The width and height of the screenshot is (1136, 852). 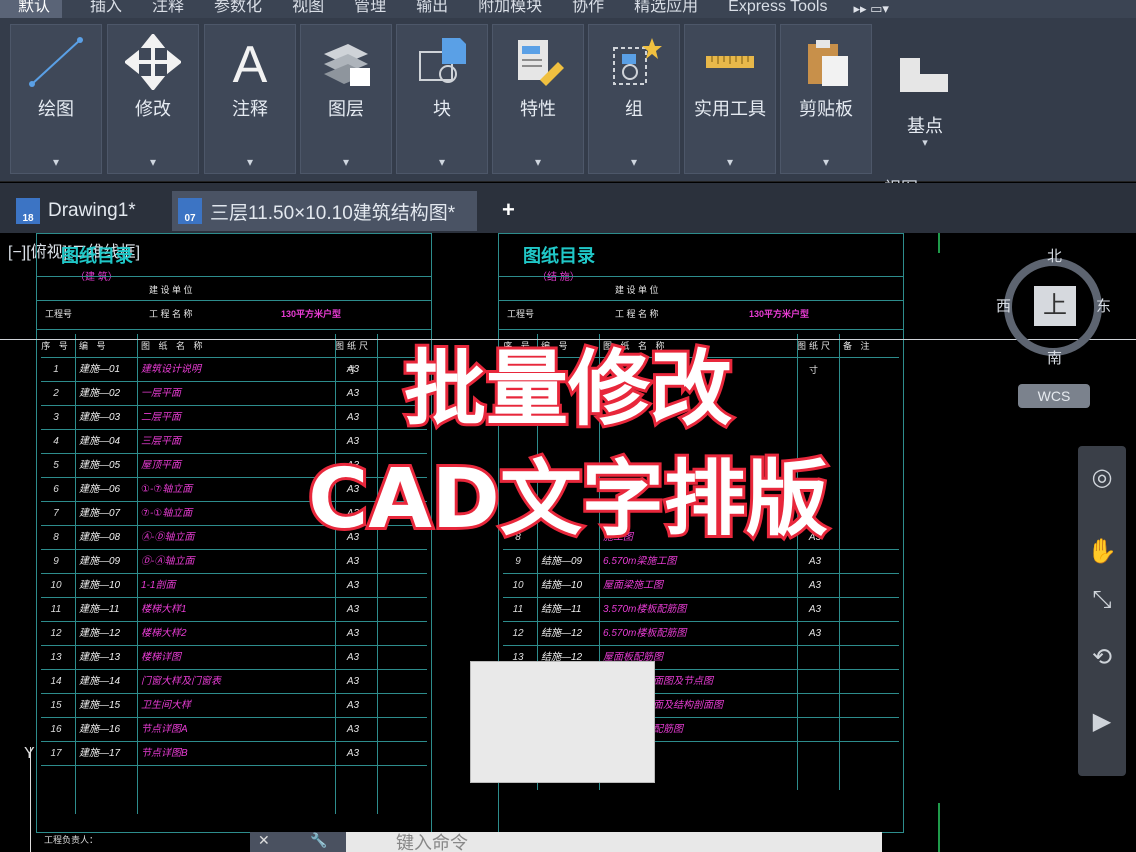 What do you see at coordinates (1103, 305) in the screenshot?
I see `compass-east: 东` at bounding box center [1103, 305].